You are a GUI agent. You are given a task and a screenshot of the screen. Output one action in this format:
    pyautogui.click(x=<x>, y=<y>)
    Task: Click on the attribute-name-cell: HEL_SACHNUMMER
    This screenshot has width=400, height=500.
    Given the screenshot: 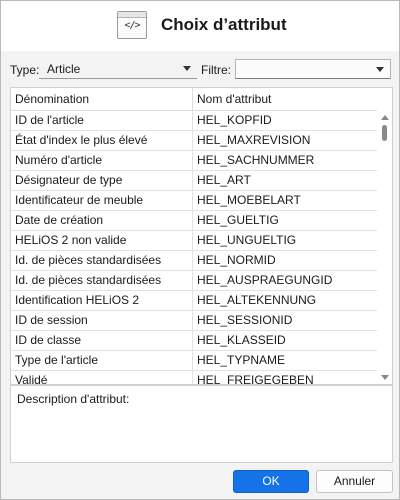 What is the action you would take?
    pyautogui.click(x=256, y=160)
    